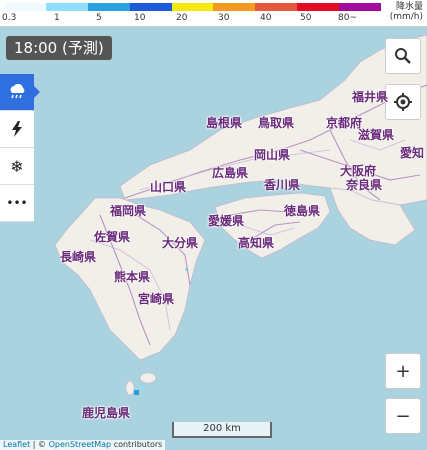 The width and height of the screenshot is (427, 450). Describe the element at coordinates (306, 18) in the screenshot. I see `legend-tick: 50` at that location.